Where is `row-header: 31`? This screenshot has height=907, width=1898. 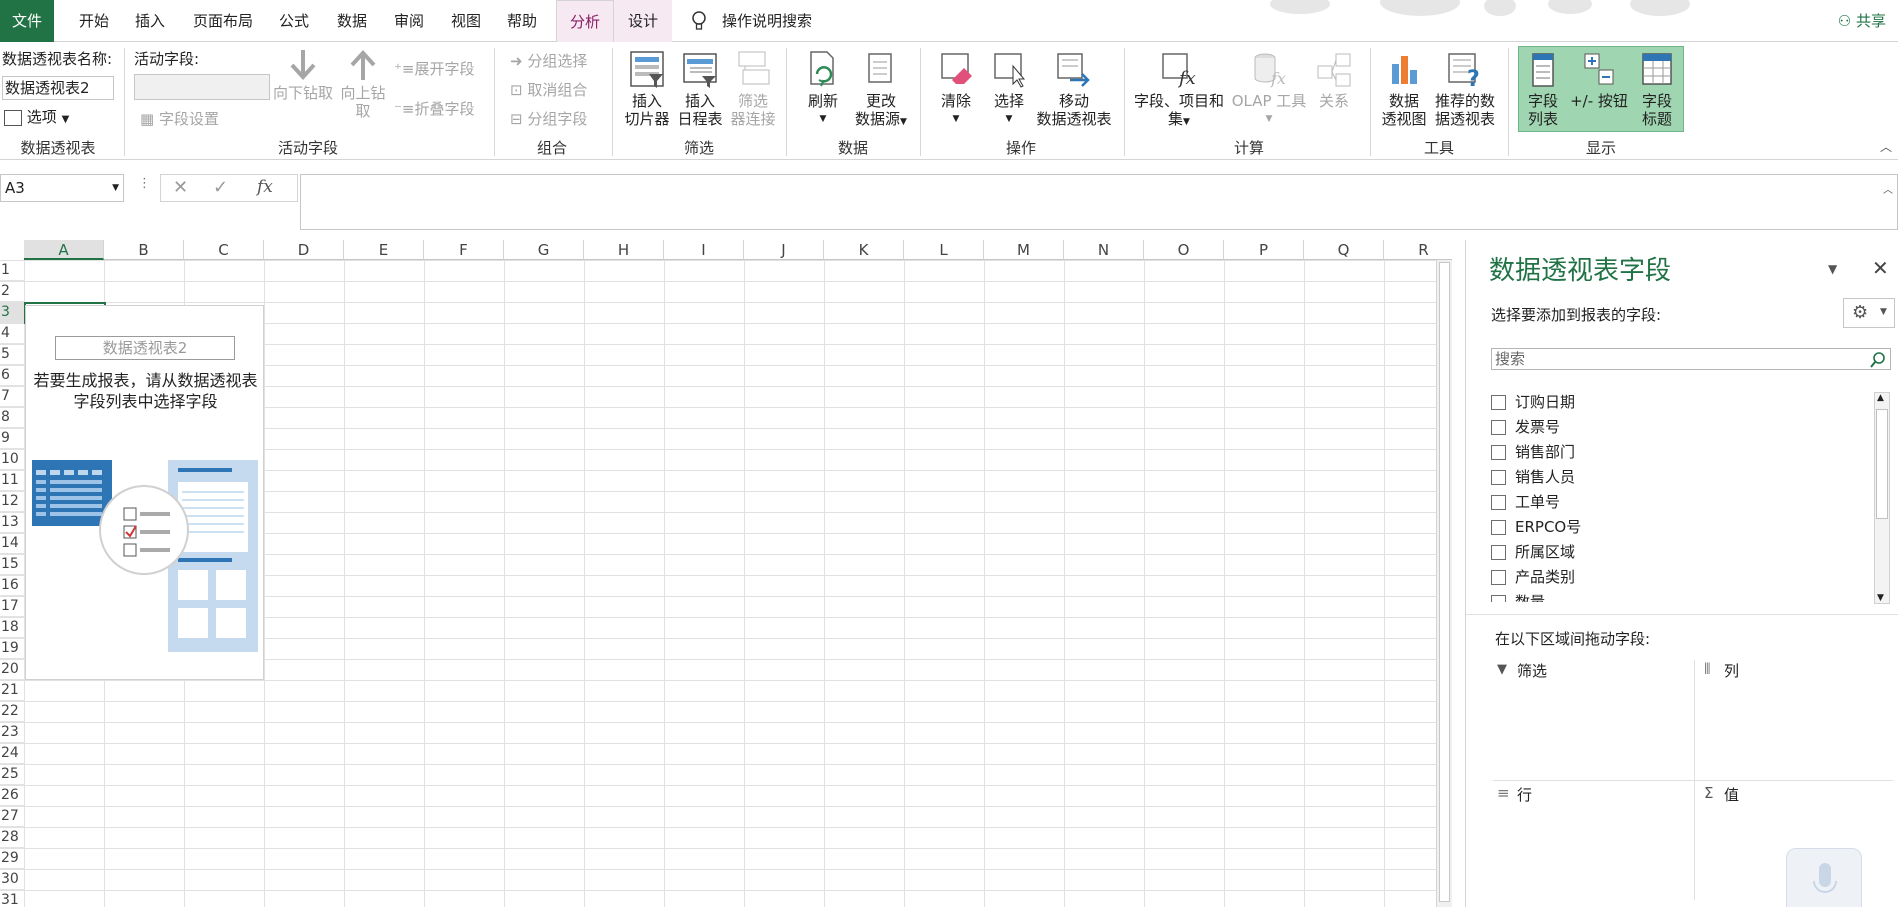 row-header: 31 is located at coordinates (12, 898).